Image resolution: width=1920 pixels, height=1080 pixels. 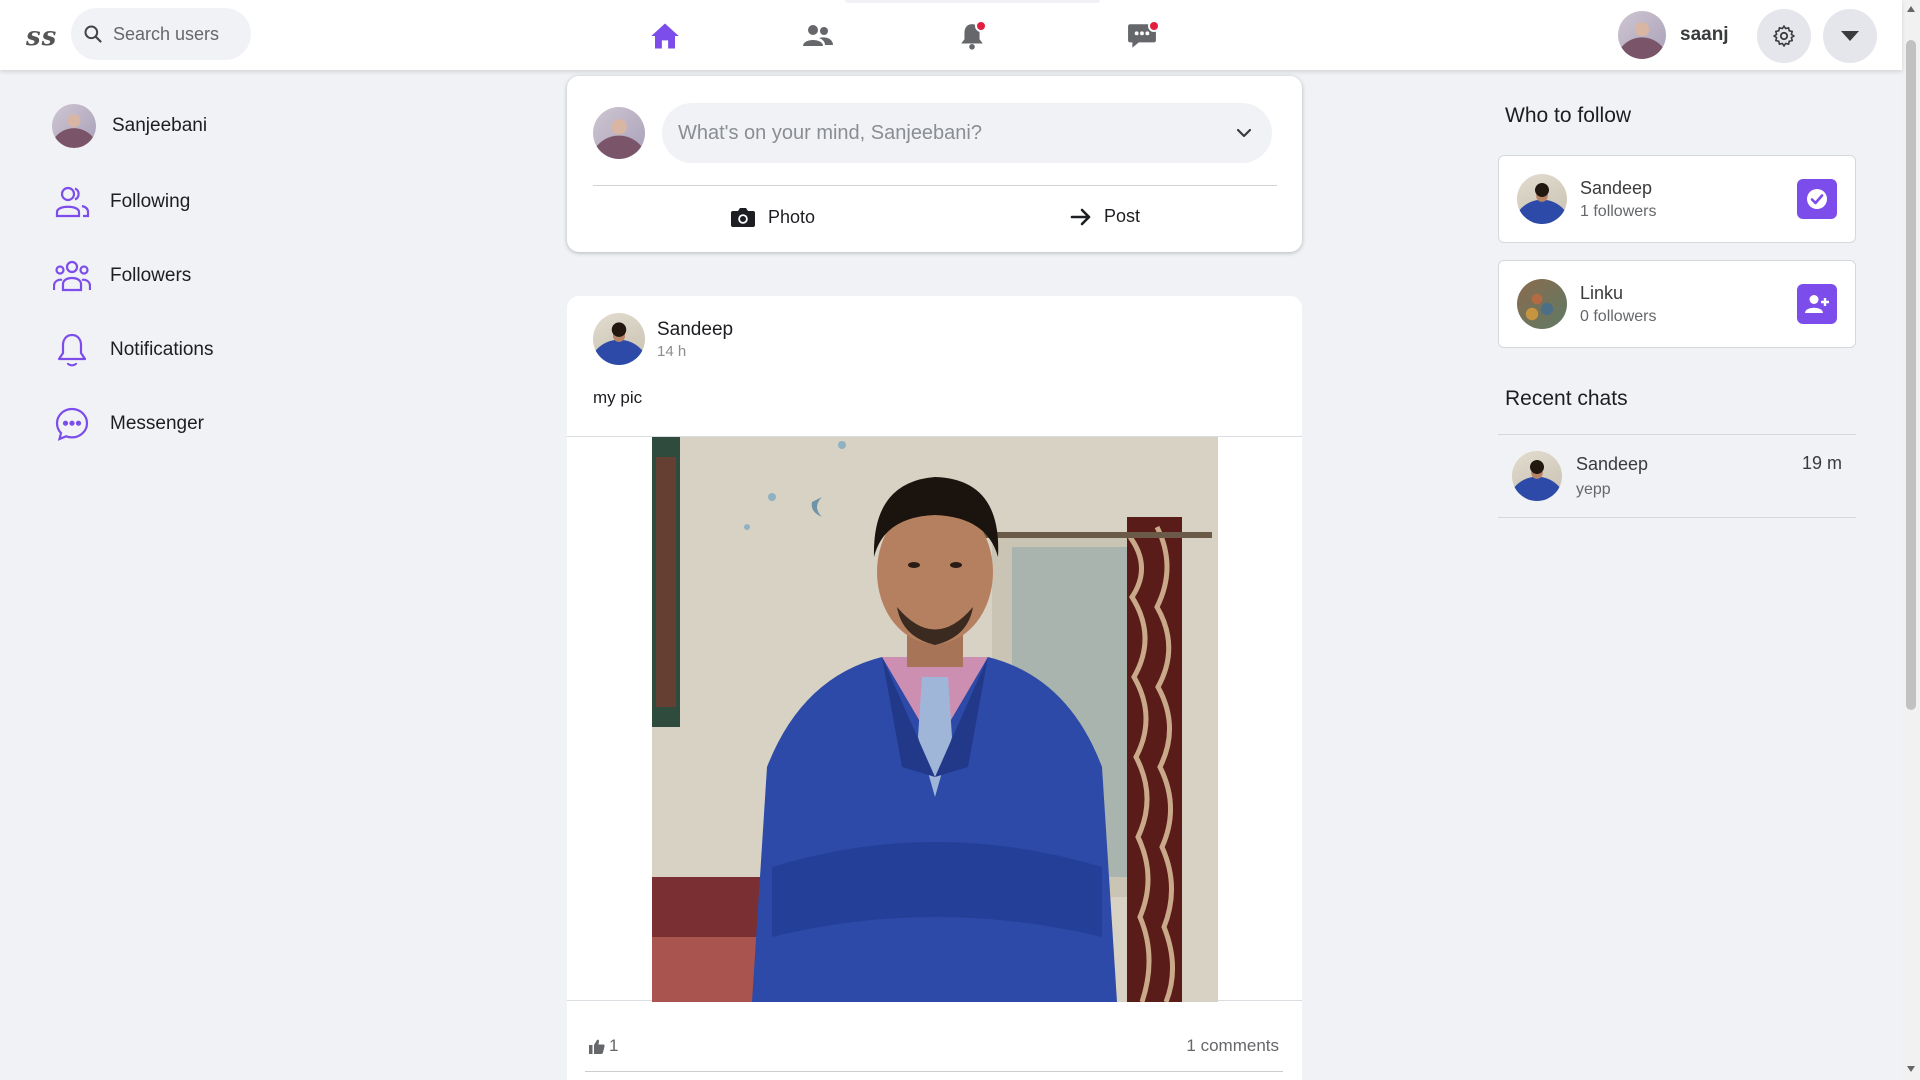 What do you see at coordinates (672, 351) in the screenshot?
I see `post-timestamp: 14 h` at bounding box center [672, 351].